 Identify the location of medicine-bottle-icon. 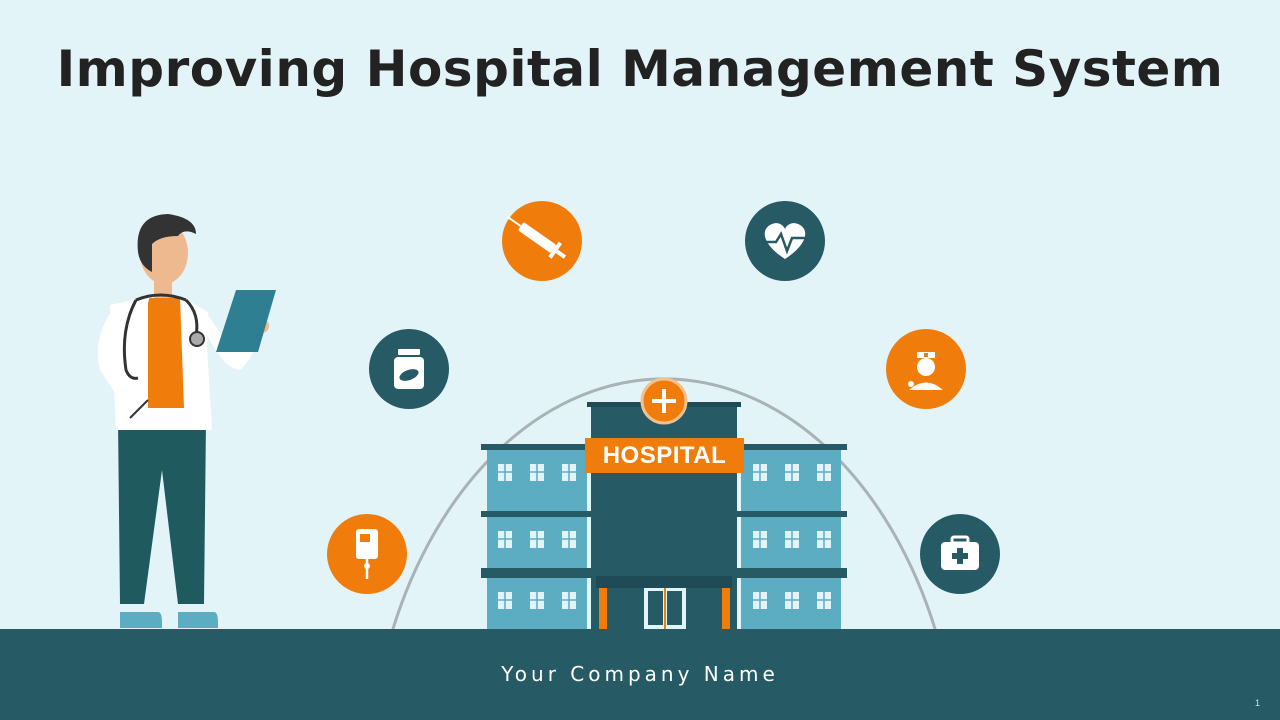
(409, 369).